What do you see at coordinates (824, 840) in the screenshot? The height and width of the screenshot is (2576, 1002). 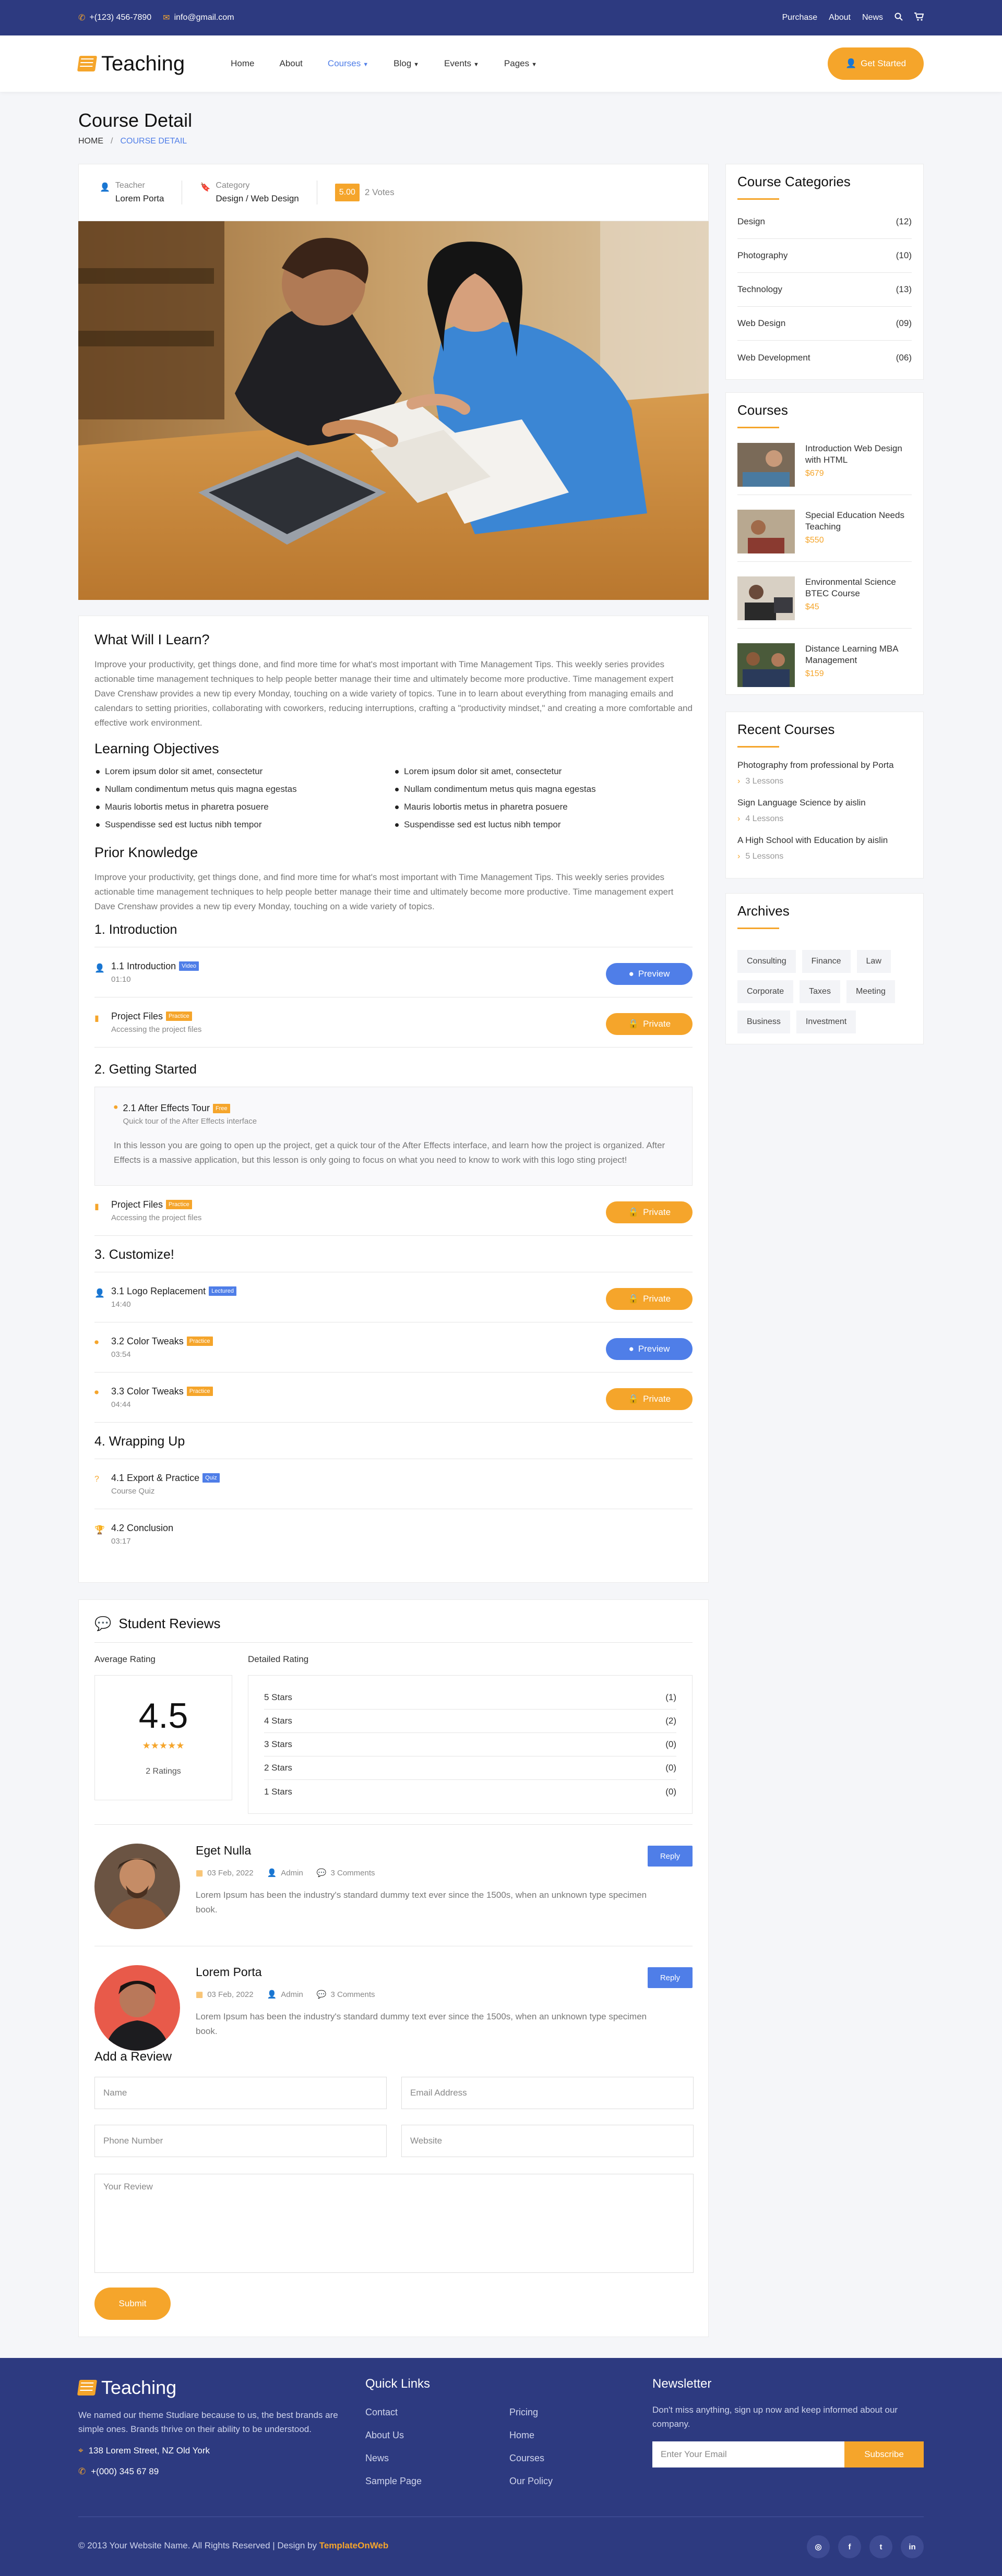 I see `recent-course-link: A High School with Education by aislin` at bounding box center [824, 840].